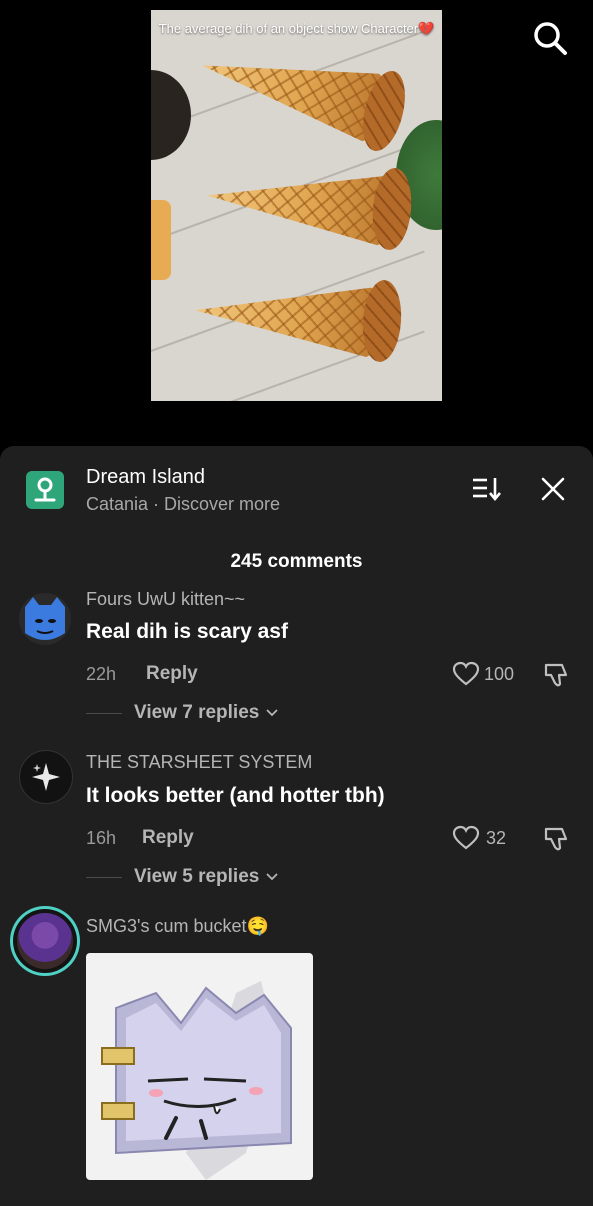  What do you see at coordinates (187, 631) in the screenshot?
I see `comment-text: Real dih is scary asf` at bounding box center [187, 631].